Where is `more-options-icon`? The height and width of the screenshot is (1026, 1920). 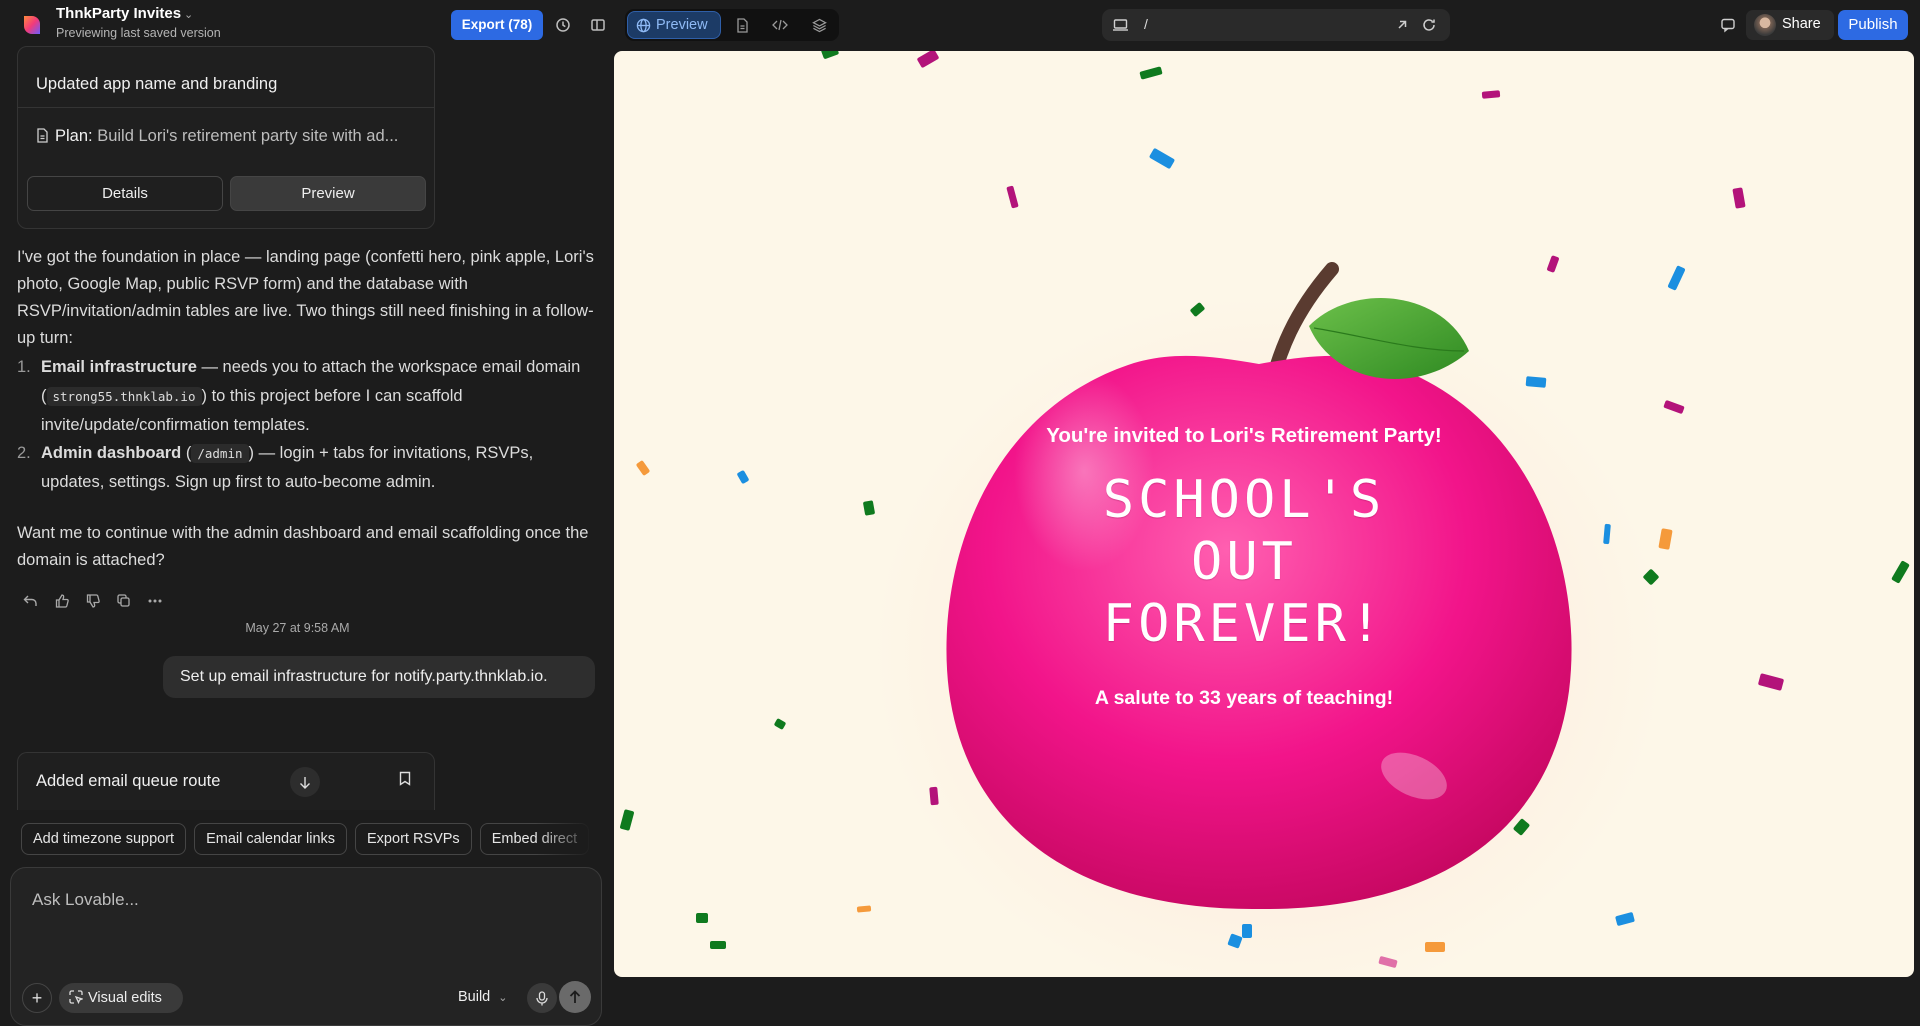 more-options-icon is located at coordinates (154, 600).